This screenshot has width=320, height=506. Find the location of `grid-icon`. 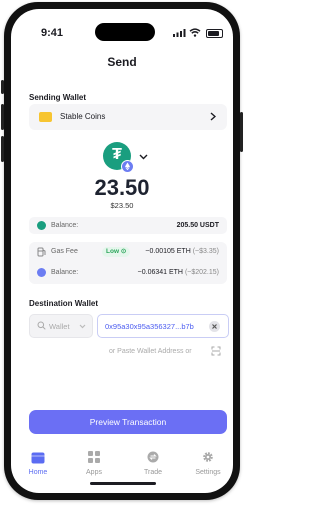

grid-icon is located at coordinates (94, 457).